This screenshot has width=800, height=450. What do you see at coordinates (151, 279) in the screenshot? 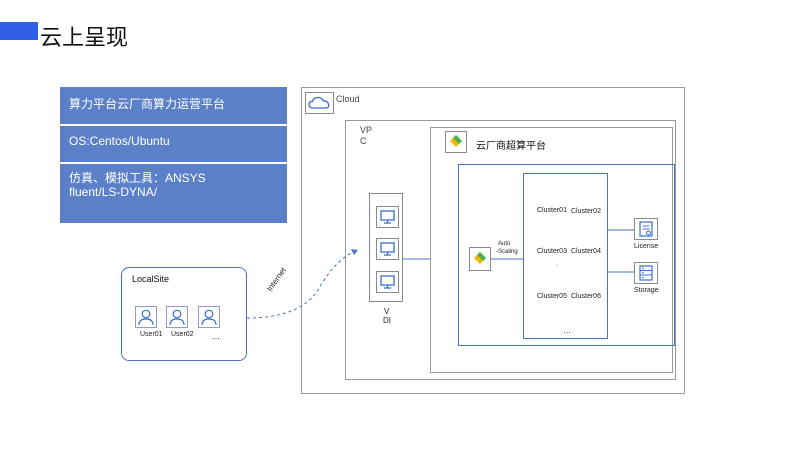
I see `local-site-label: LocalSite` at bounding box center [151, 279].